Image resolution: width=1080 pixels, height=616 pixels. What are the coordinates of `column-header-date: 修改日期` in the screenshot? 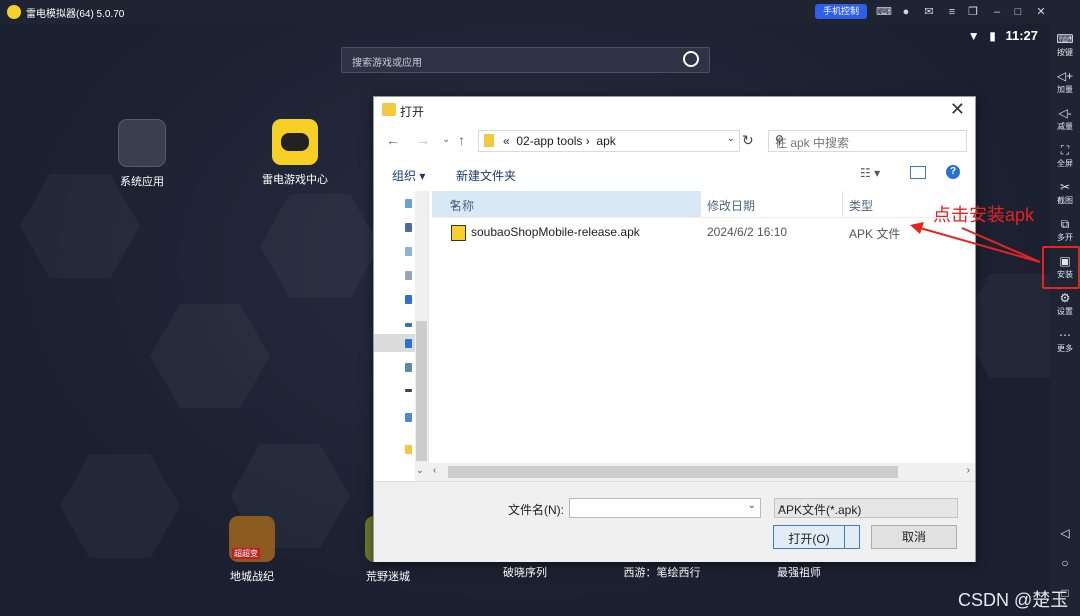 It's located at (731, 205).